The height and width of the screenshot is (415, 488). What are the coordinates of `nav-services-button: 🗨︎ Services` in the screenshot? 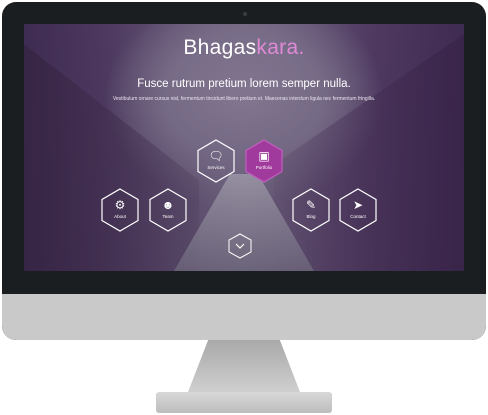 It's located at (216, 161).